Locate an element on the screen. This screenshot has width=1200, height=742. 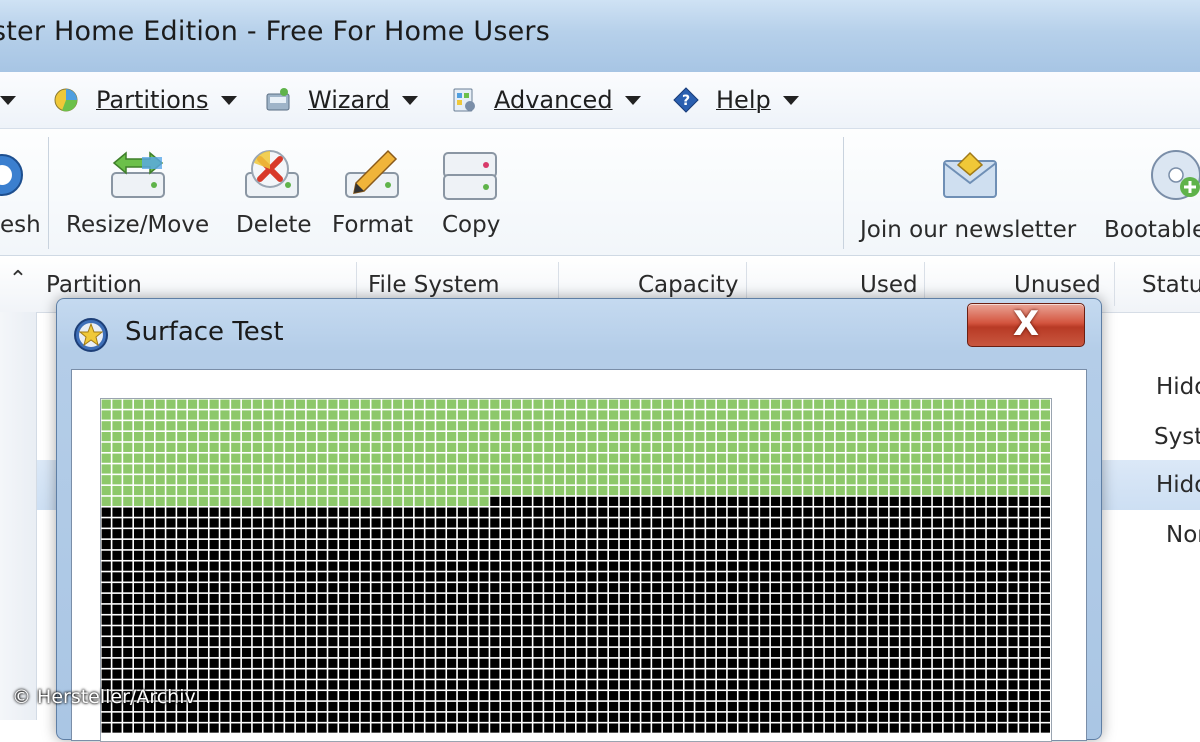
menu-caret-left is located at coordinates (8, 100).